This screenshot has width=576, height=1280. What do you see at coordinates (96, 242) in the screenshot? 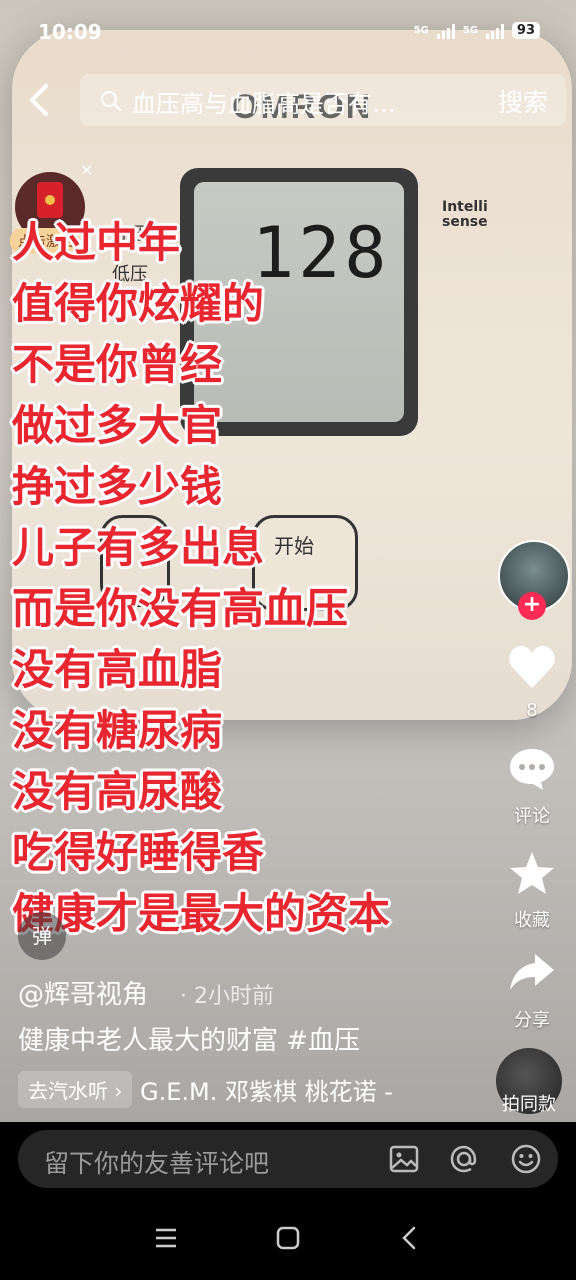
I see `caption-line: 人过中年` at bounding box center [96, 242].